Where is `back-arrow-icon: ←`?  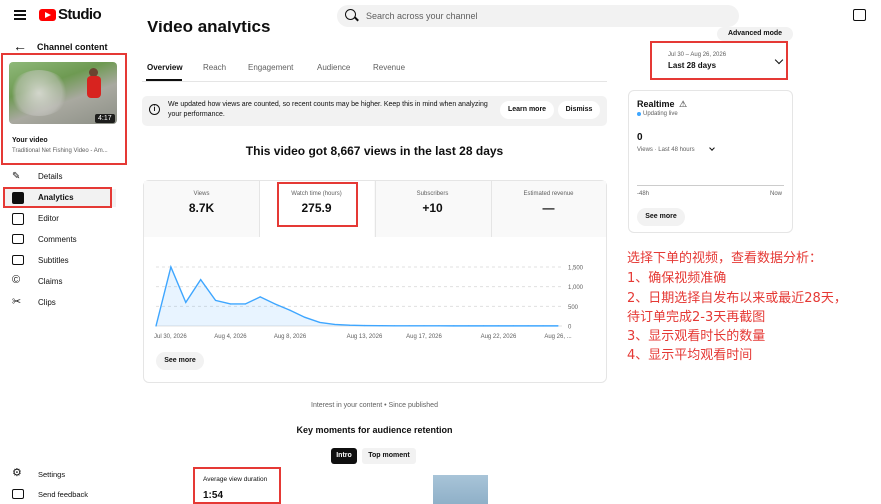 back-arrow-icon: ← is located at coordinates (20, 46).